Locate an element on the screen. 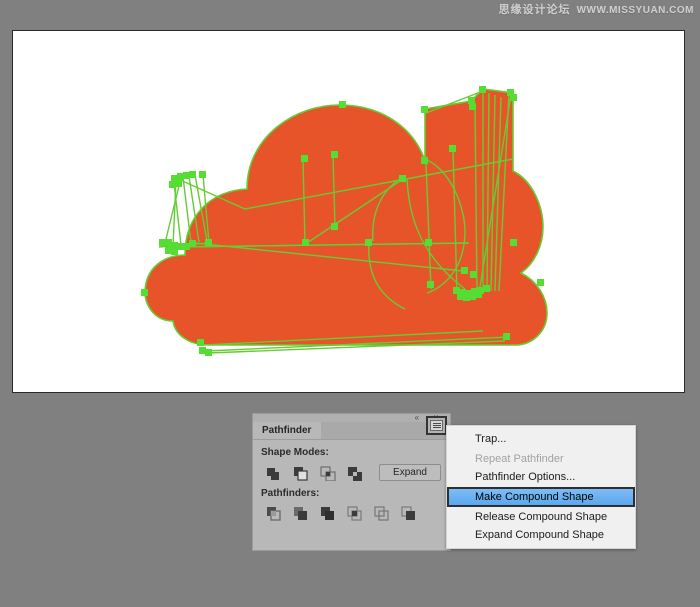 Image resolution: width=700 pixels, height=607 pixels. panel-menu-button is located at coordinates (436, 425).